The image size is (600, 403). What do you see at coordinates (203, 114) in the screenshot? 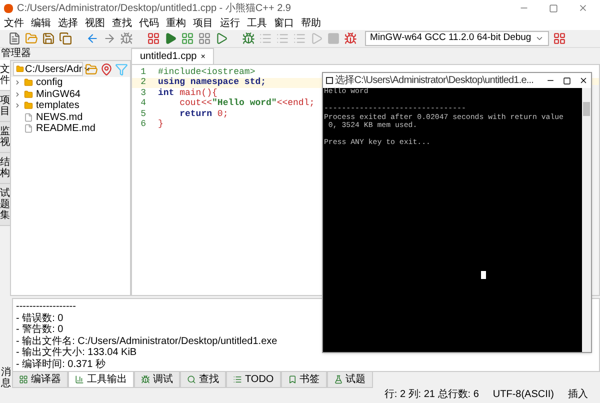
I see `code-line: return 0;` at bounding box center [203, 114].